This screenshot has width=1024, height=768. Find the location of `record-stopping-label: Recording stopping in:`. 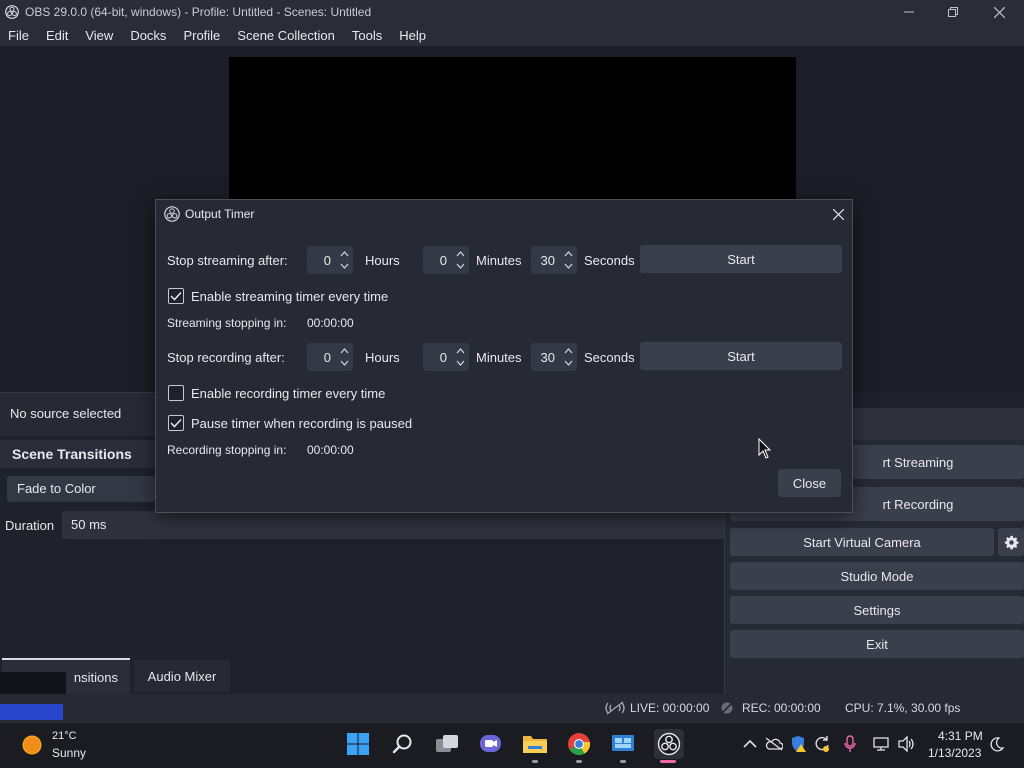

record-stopping-label: Recording stopping in: is located at coordinates (227, 450).